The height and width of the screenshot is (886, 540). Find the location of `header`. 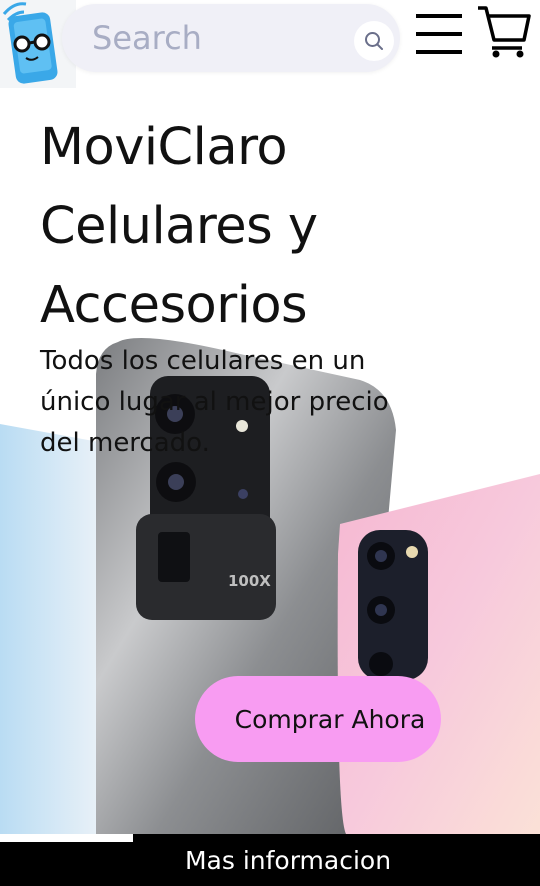

header is located at coordinates (270, 44).